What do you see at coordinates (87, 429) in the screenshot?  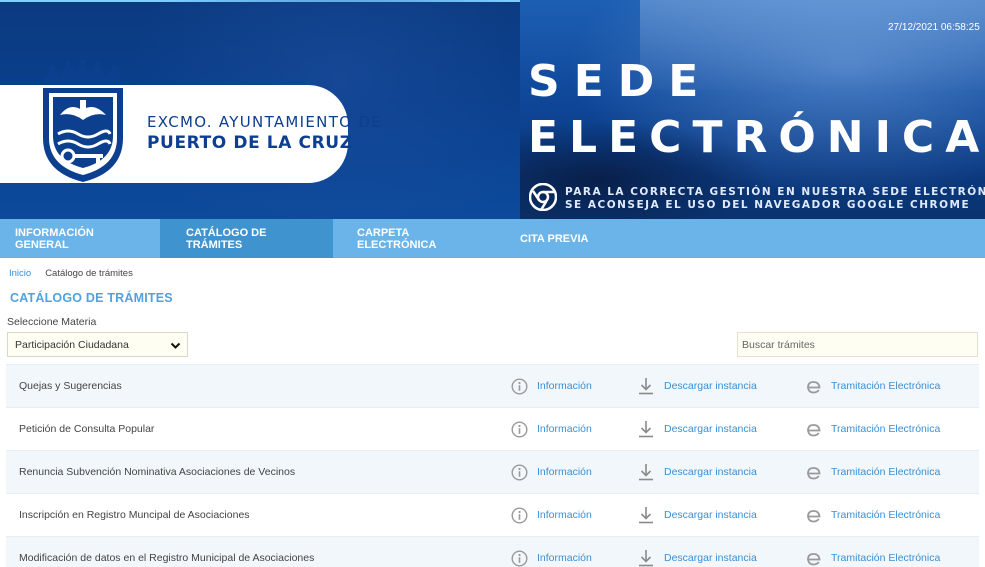 I see `procedure-name: Petición de Consulta Popular` at bounding box center [87, 429].